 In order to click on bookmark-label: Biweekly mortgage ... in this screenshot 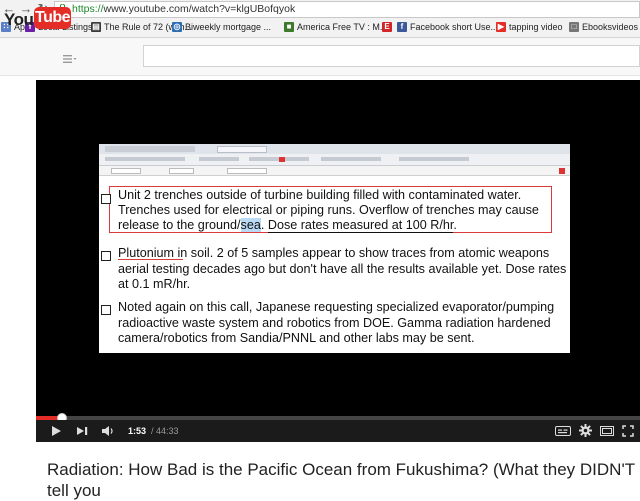, I will do `click(228, 27)`.